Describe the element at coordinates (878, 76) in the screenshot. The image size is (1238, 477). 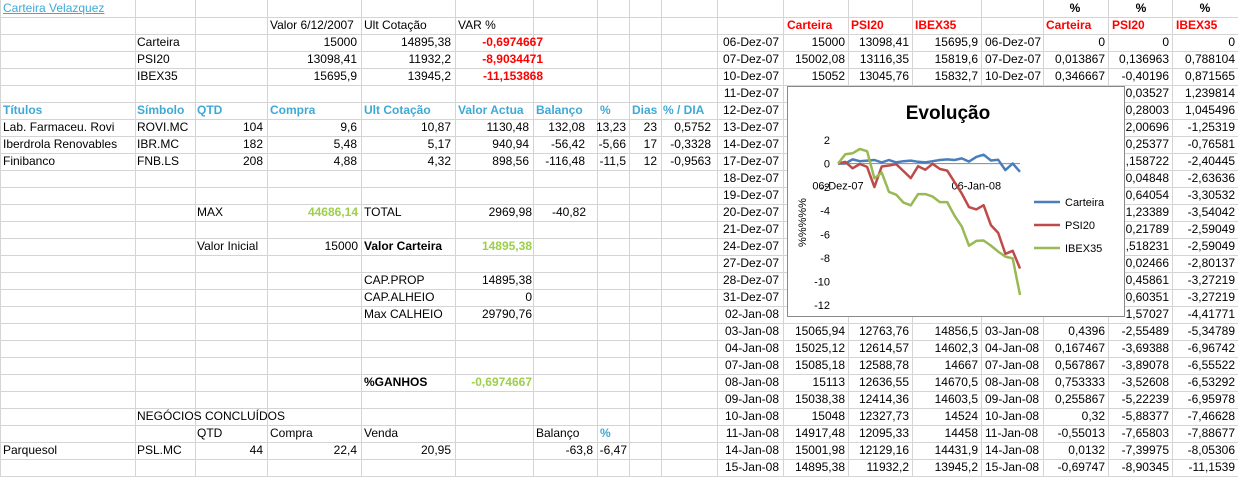
I see `history-psi20: 13045,76` at that location.